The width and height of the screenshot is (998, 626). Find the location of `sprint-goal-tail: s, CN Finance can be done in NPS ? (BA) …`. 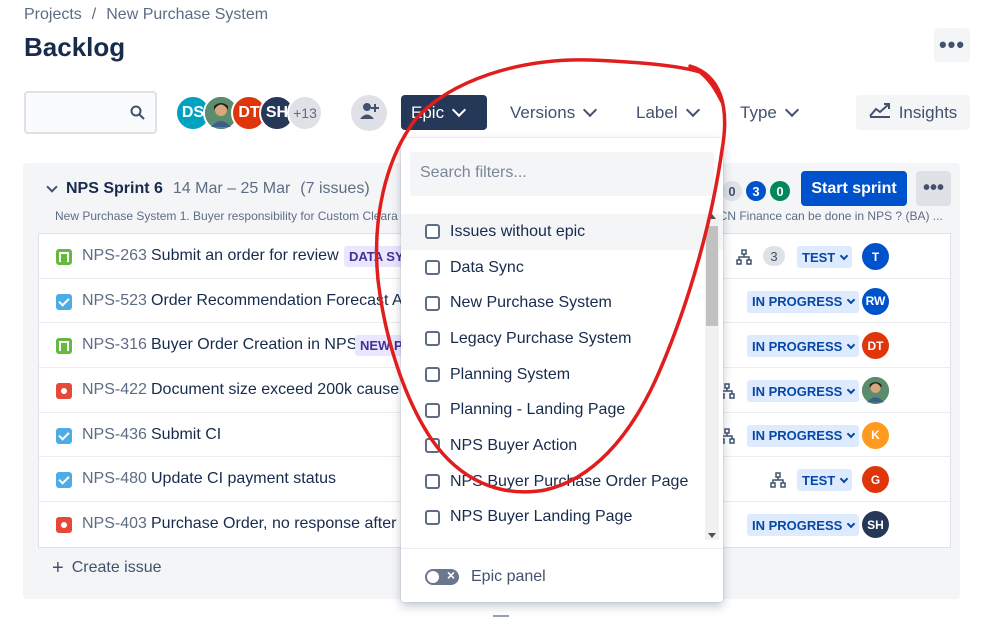

sprint-goal-tail: s, CN Finance can be done in NPS ? (BA) … is located at coordinates (824, 216).